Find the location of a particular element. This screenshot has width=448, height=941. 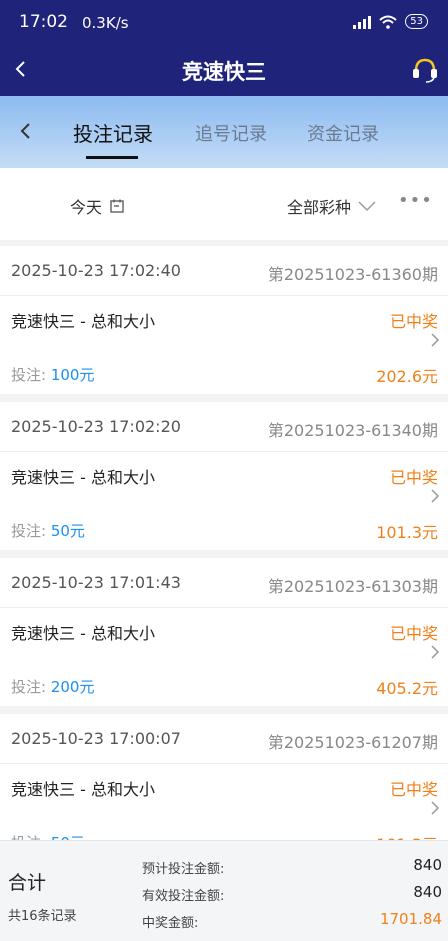

stake-amount: 100元 is located at coordinates (72, 375).